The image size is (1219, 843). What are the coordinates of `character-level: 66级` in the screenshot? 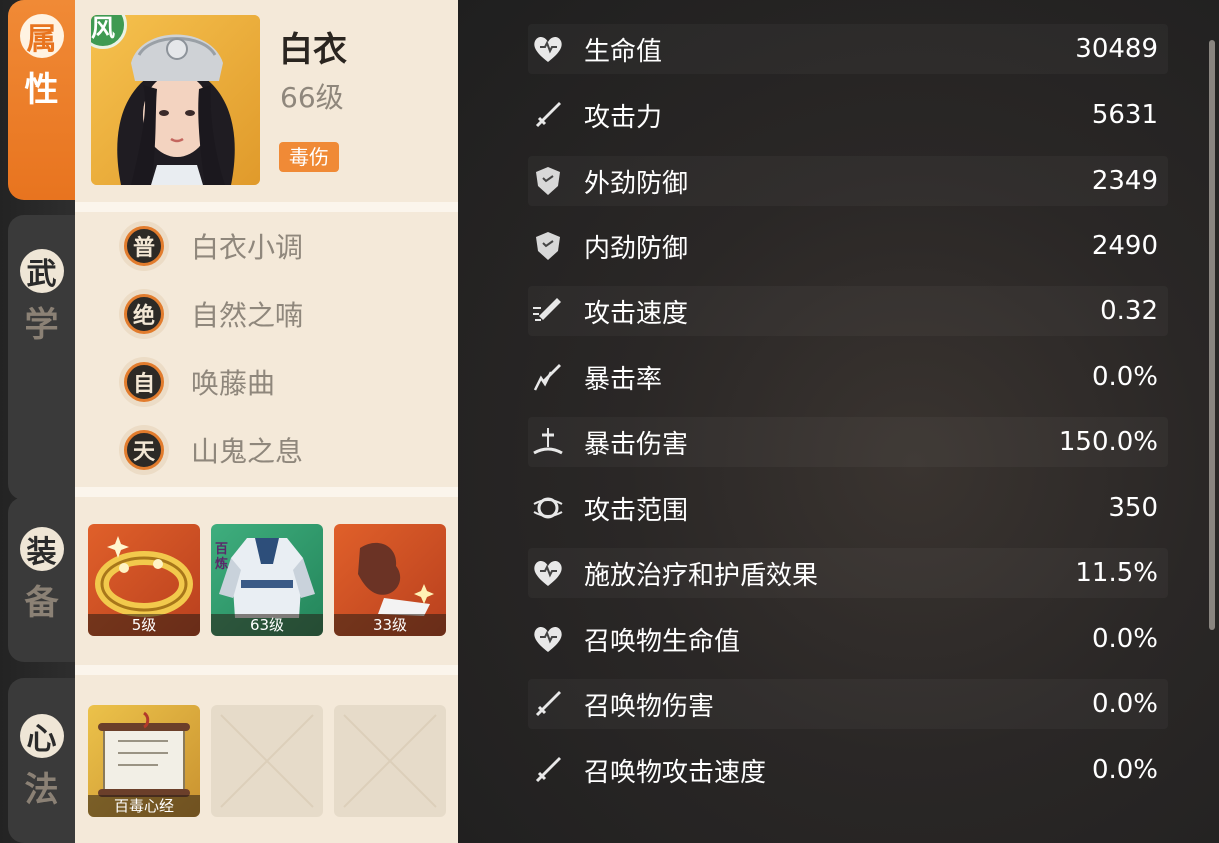 It's located at (312, 97).